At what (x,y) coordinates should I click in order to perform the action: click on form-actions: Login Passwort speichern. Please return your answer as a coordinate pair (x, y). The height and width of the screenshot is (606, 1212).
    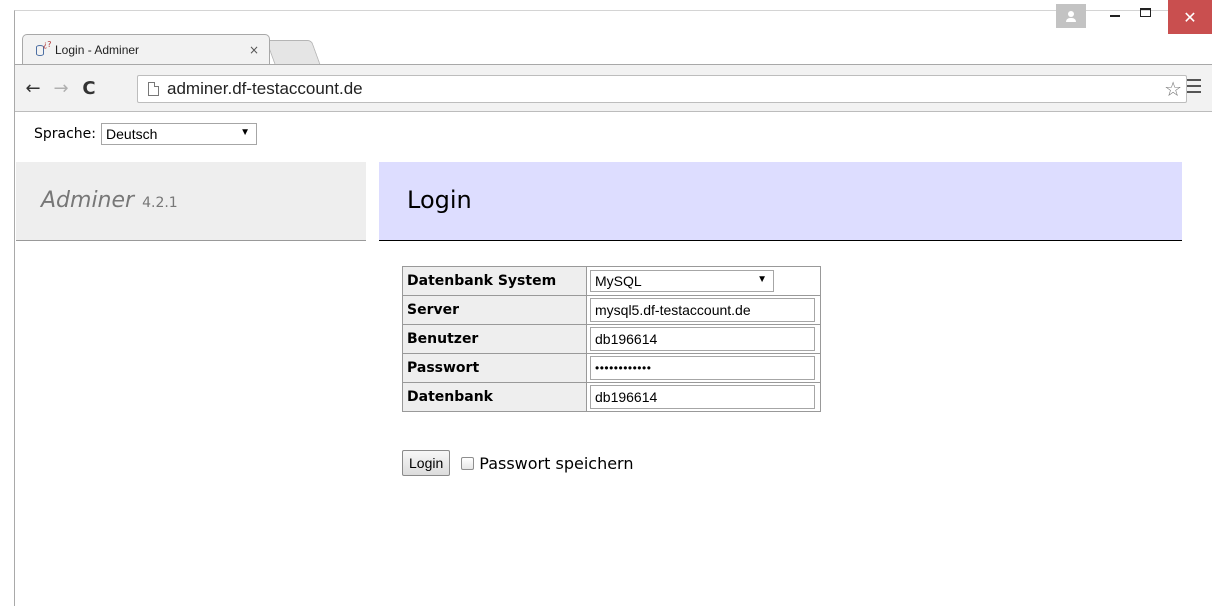
    Looking at the image, I should click on (517, 463).